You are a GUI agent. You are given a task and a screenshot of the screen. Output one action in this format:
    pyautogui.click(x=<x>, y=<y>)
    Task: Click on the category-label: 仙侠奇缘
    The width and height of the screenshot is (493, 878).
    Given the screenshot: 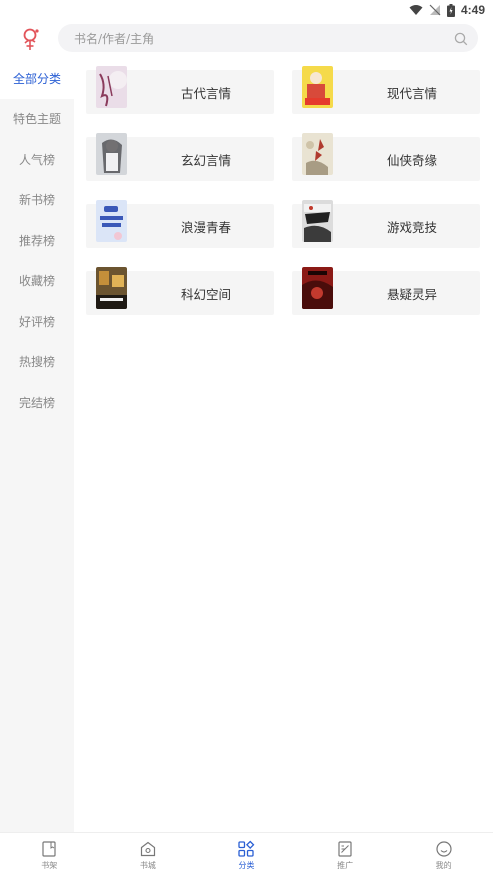 What is the action you would take?
    pyautogui.click(x=411, y=160)
    